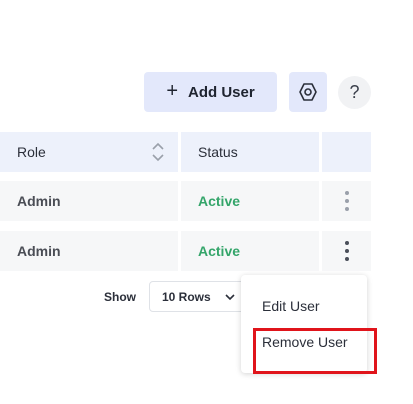 The width and height of the screenshot is (413, 404). Describe the element at coordinates (221, 92) in the screenshot. I see `add-user-label: Add User` at that location.